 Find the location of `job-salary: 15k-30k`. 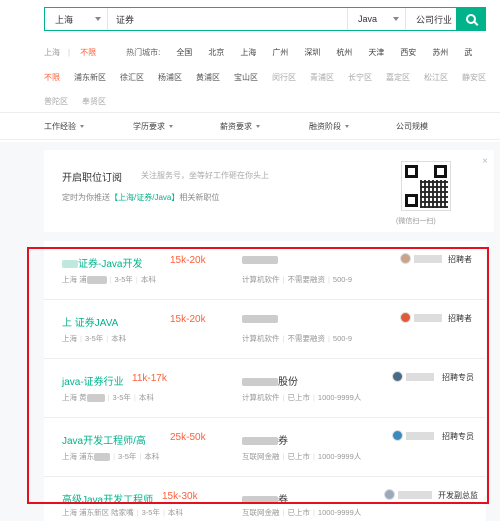

job-salary: 15k-30k is located at coordinates (180, 496).